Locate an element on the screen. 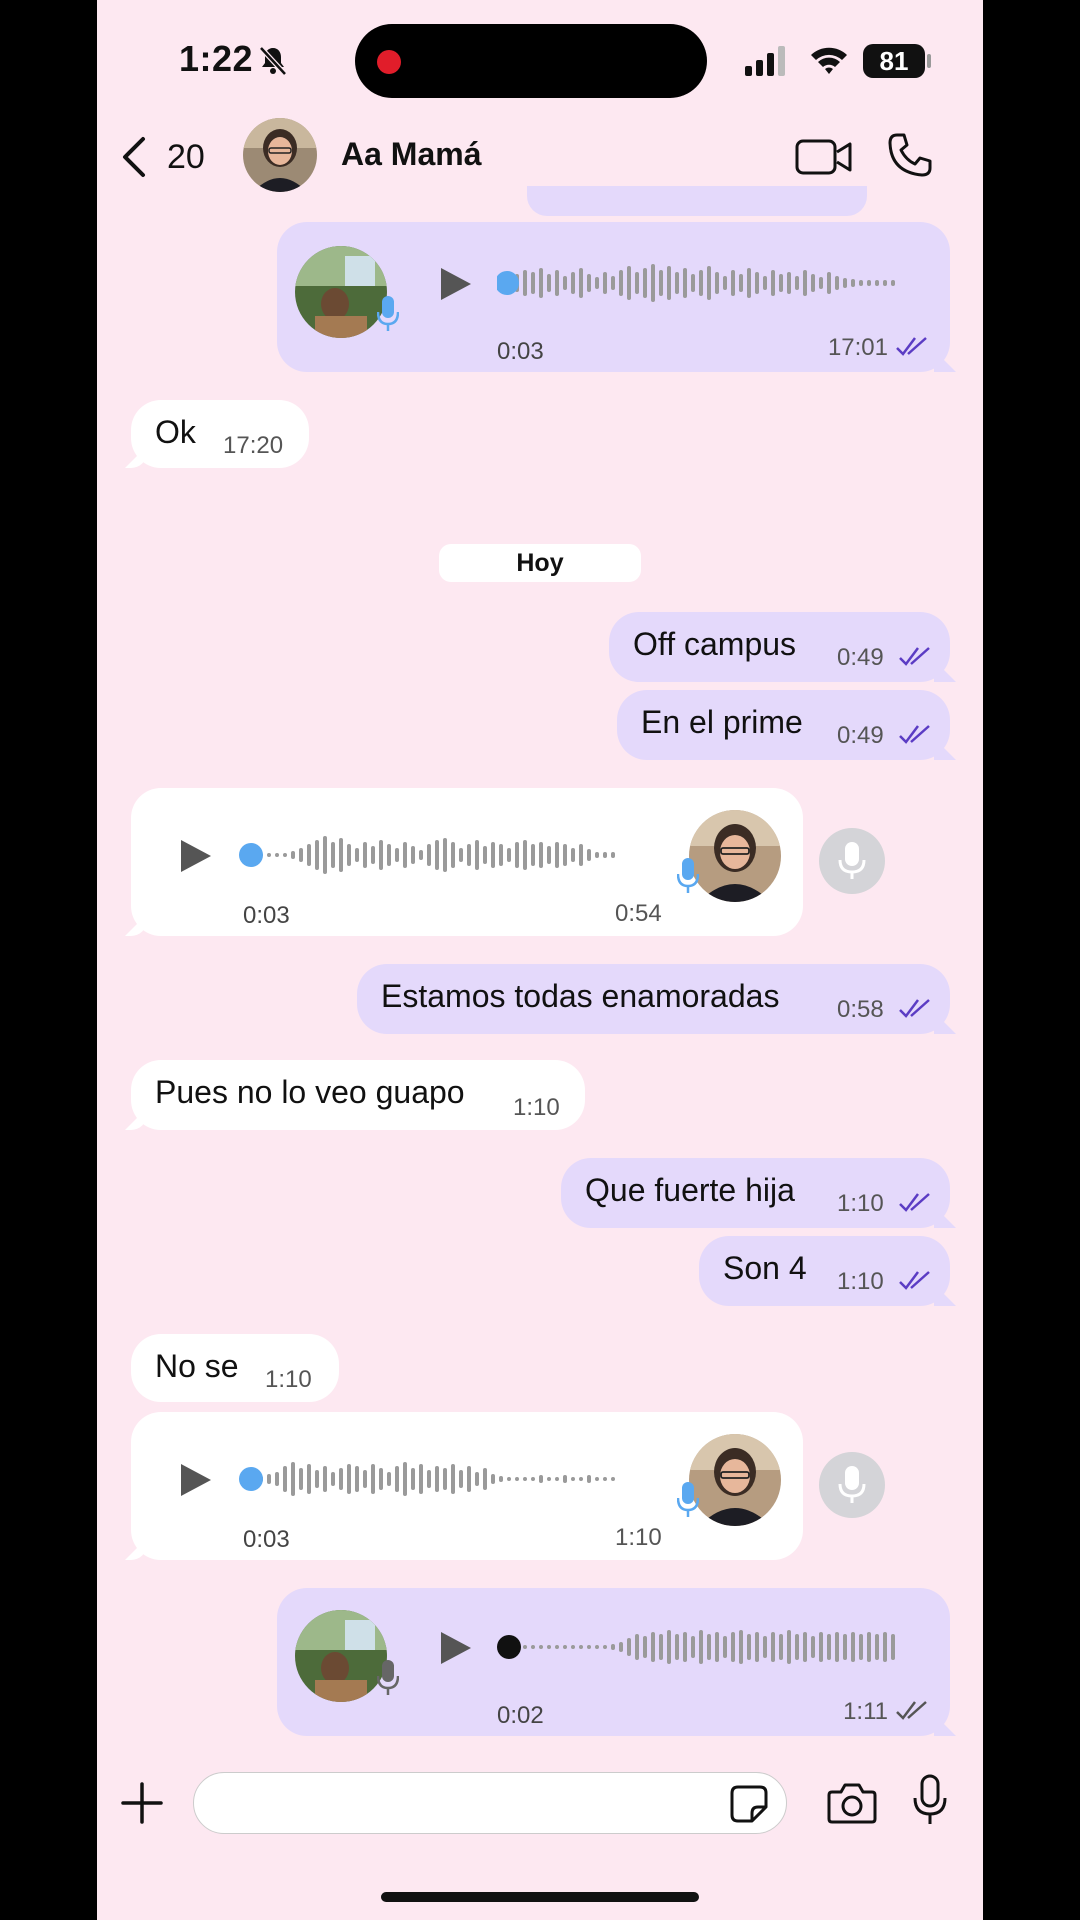 The image size is (1080, 1920). message-text: Estamos todas enamoradas is located at coordinates (580, 996).